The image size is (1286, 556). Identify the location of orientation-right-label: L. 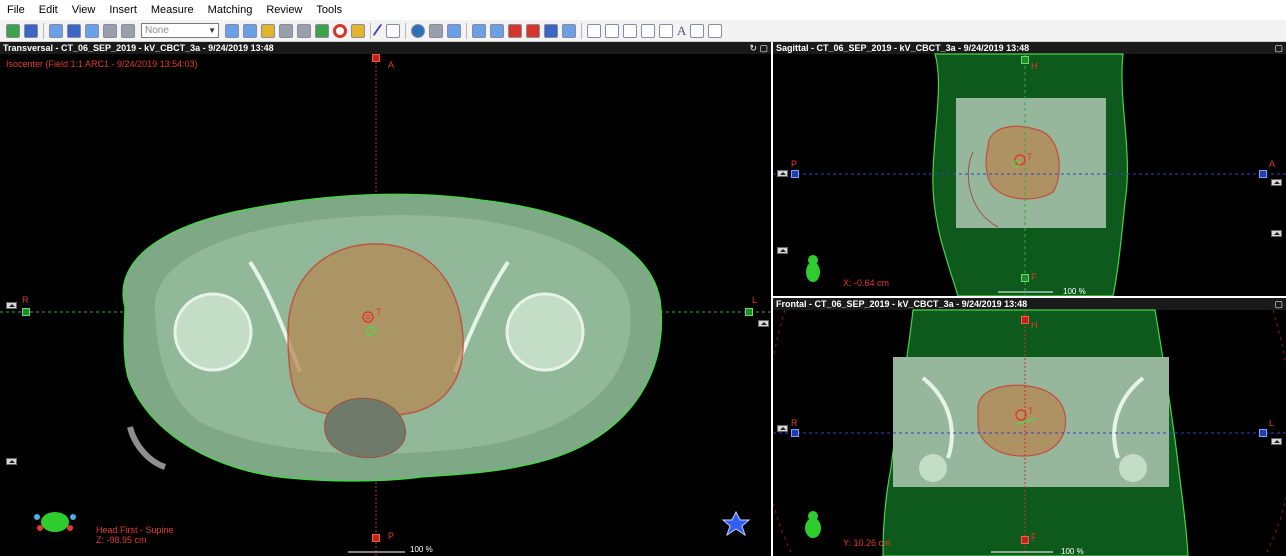
(755, 300).